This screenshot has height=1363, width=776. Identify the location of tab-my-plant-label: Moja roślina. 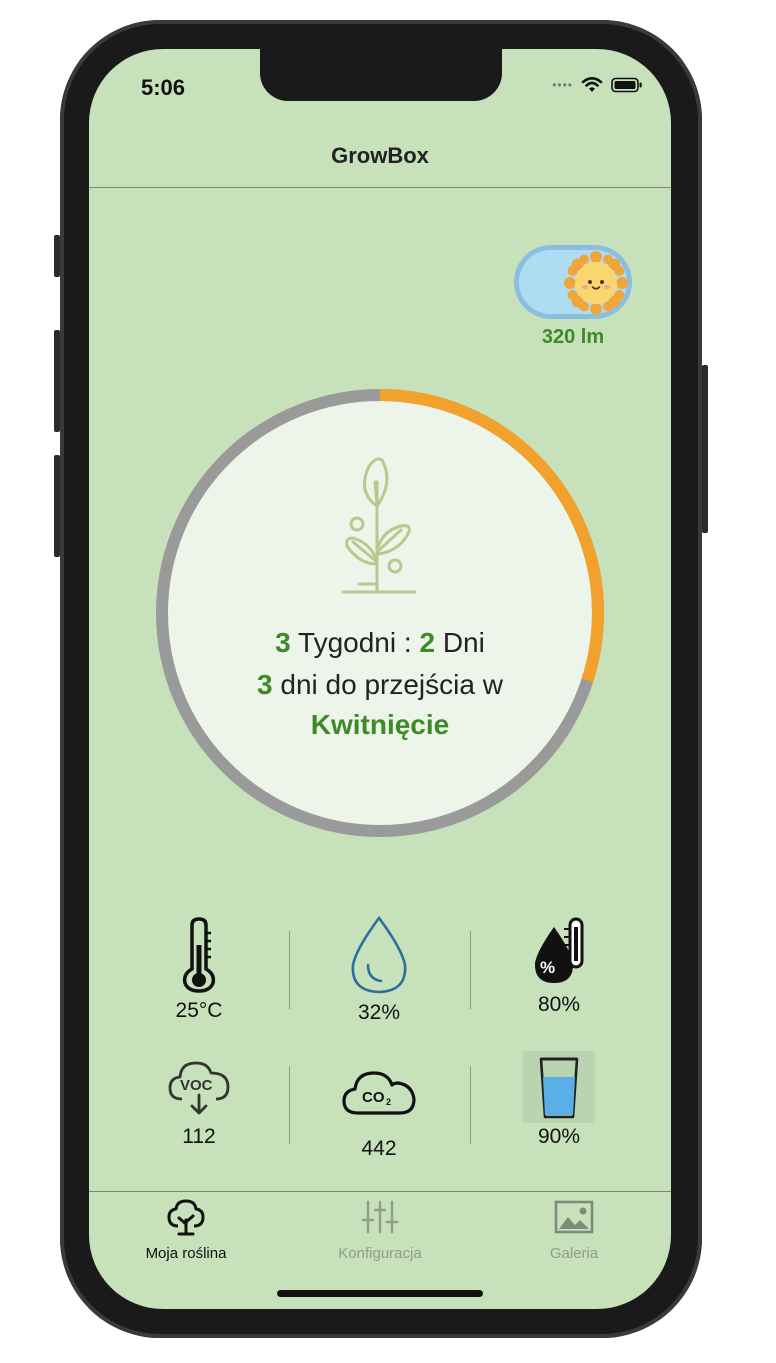
(186, 1253).